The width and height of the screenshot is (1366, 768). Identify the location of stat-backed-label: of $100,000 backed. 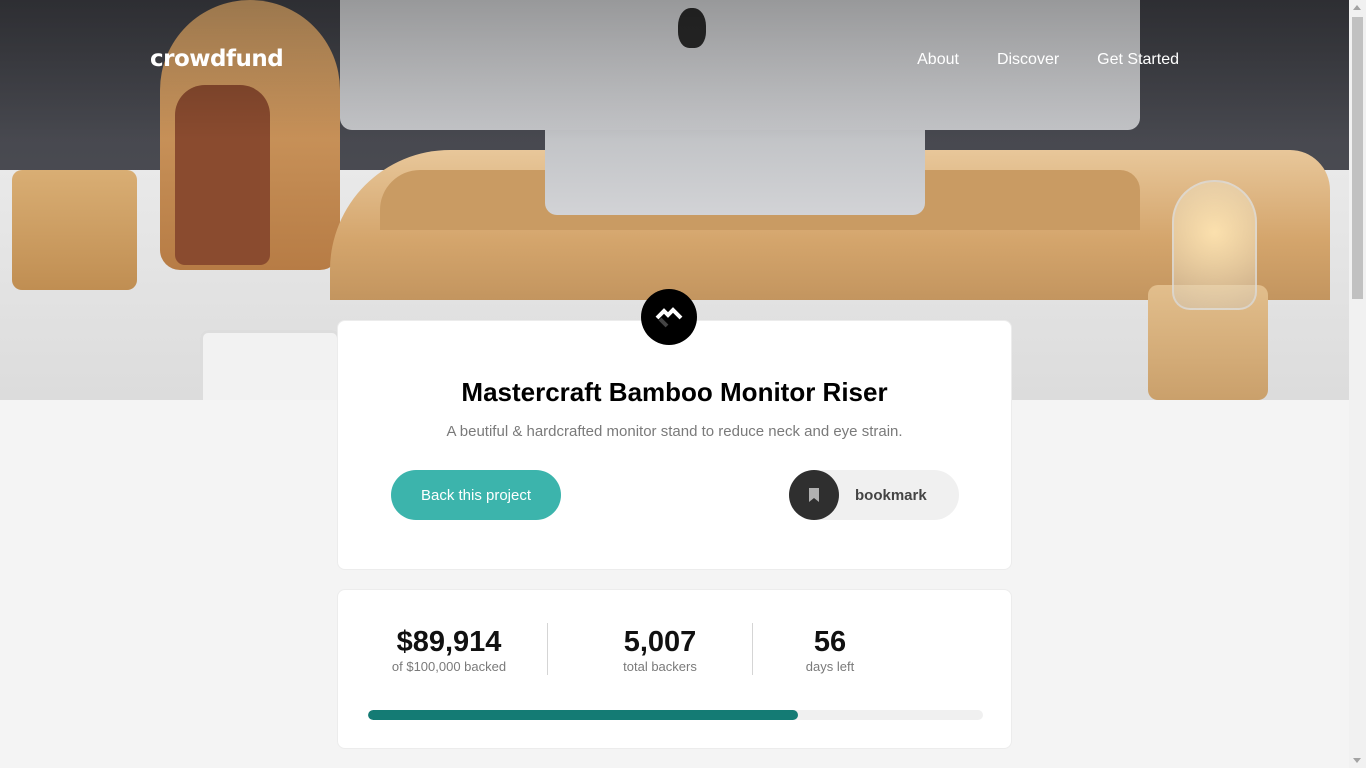
(449, 666).